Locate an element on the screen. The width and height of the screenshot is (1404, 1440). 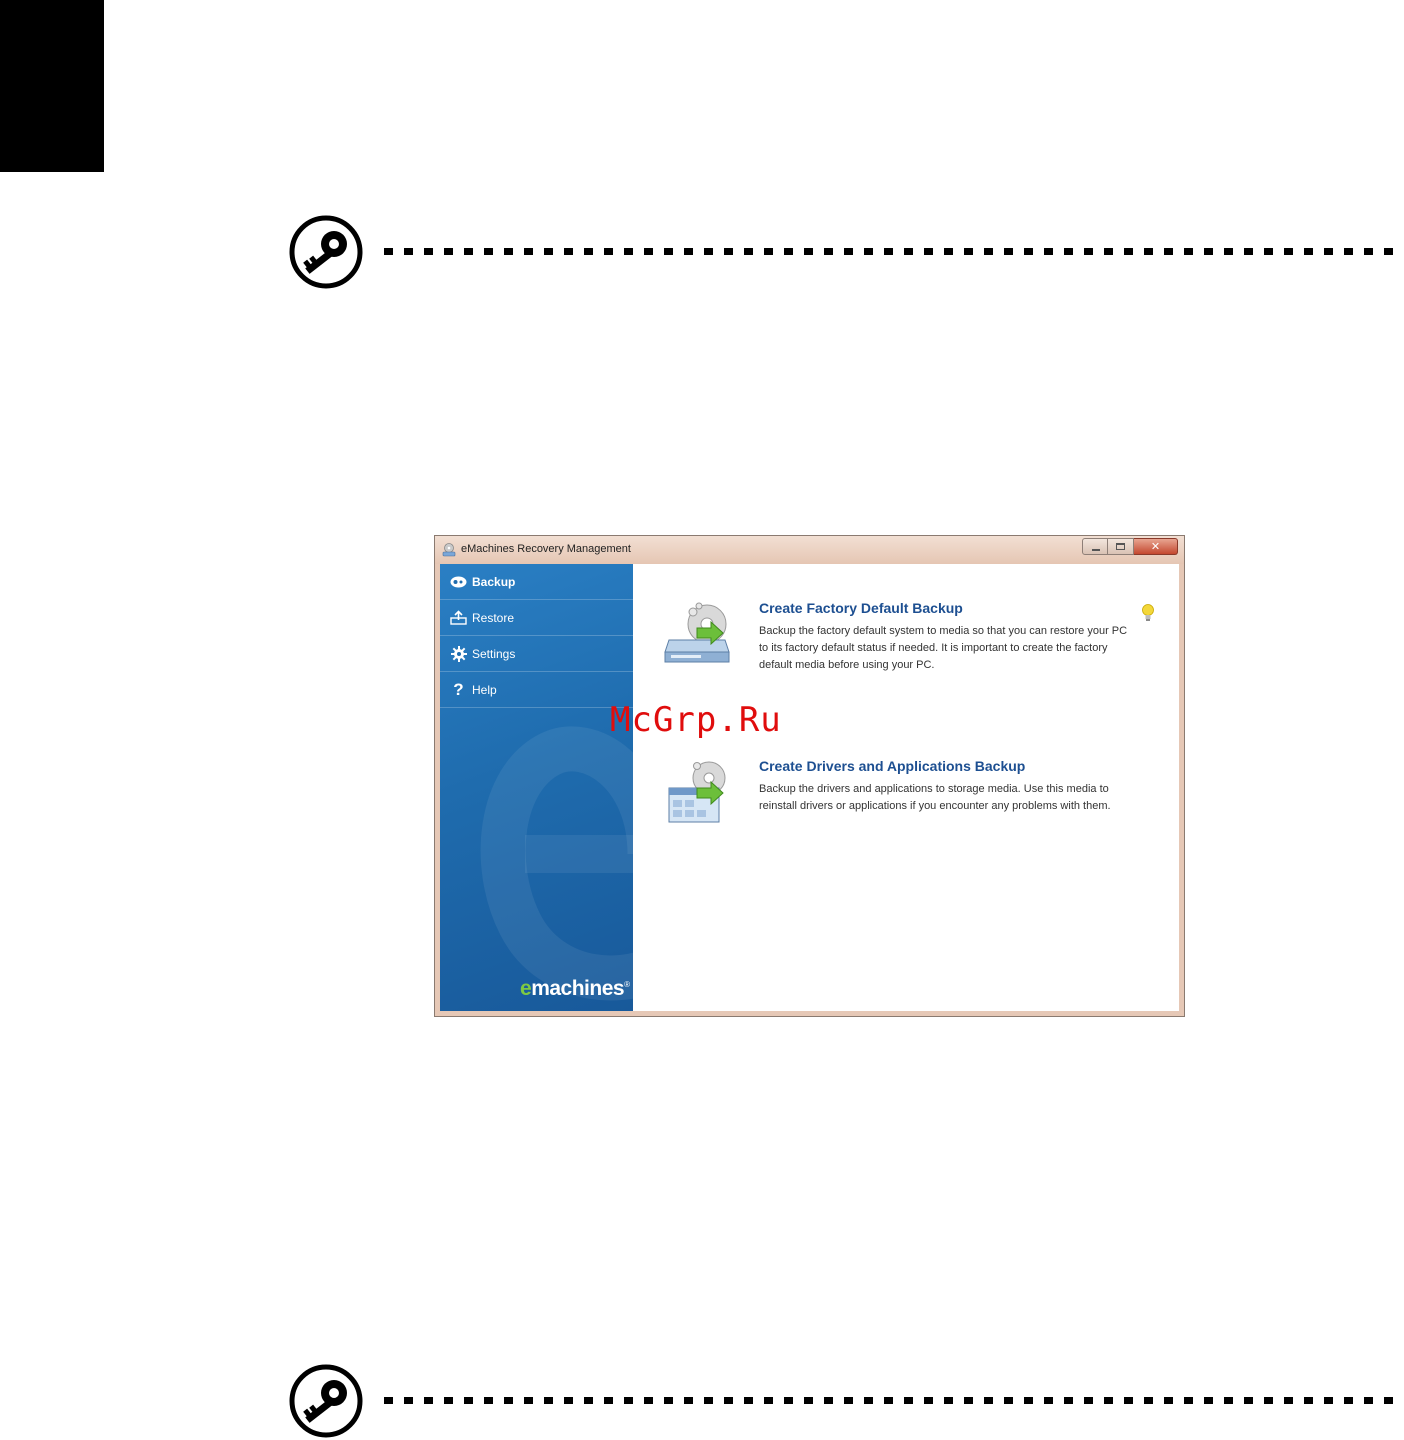
option-title: Create Factory Default Backup is located at coordinates (861, 608).